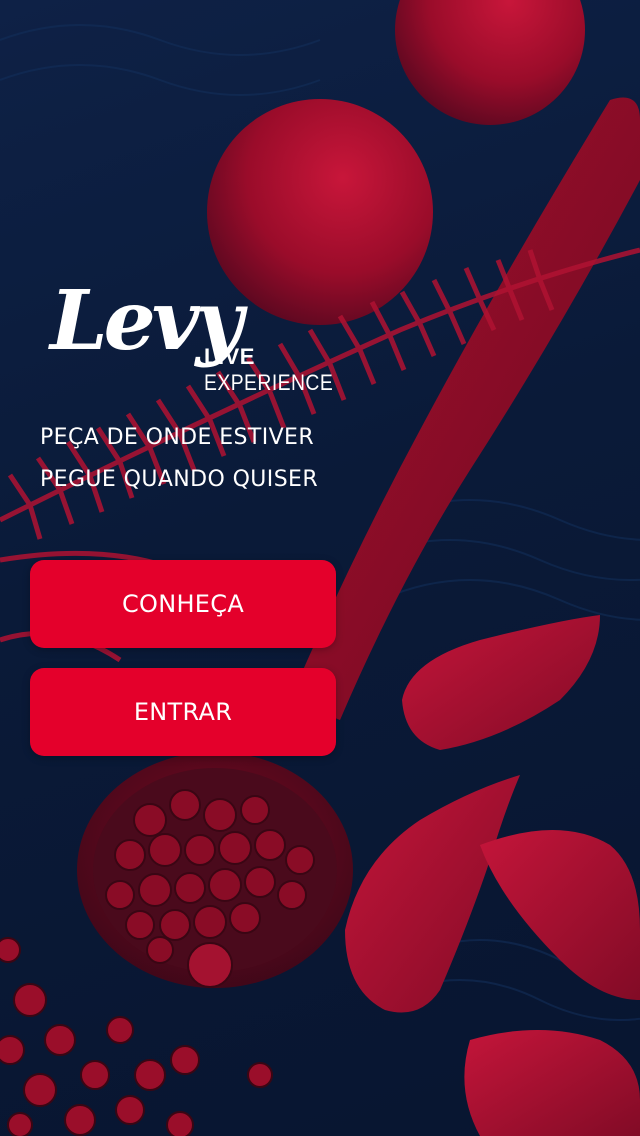 The width and height of the screenshot is (640, 1136). I want to click on tagline-line-1: PEÇA DE ONDE ESTIVER, so click(177, 437).